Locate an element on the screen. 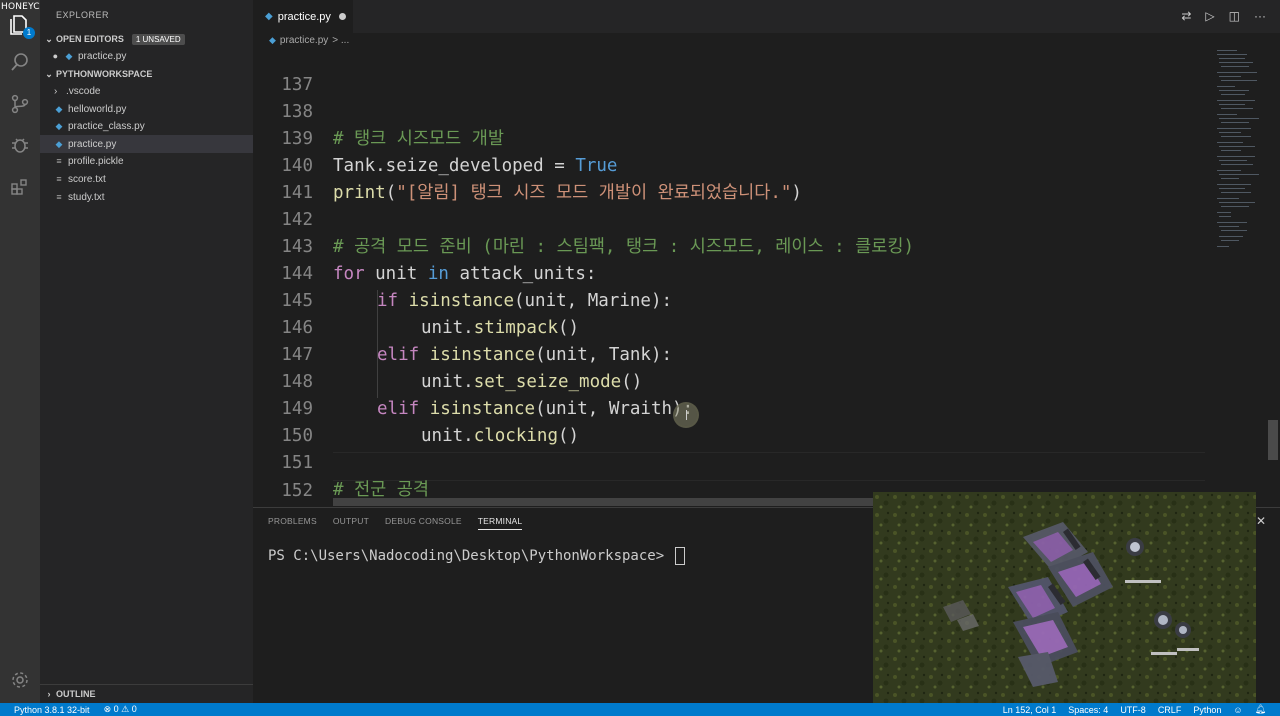 The width and height of the screenshot is (1280, 716). tab-debug-console: DEBUG CONSOLE is located at coordinates (423, 523).